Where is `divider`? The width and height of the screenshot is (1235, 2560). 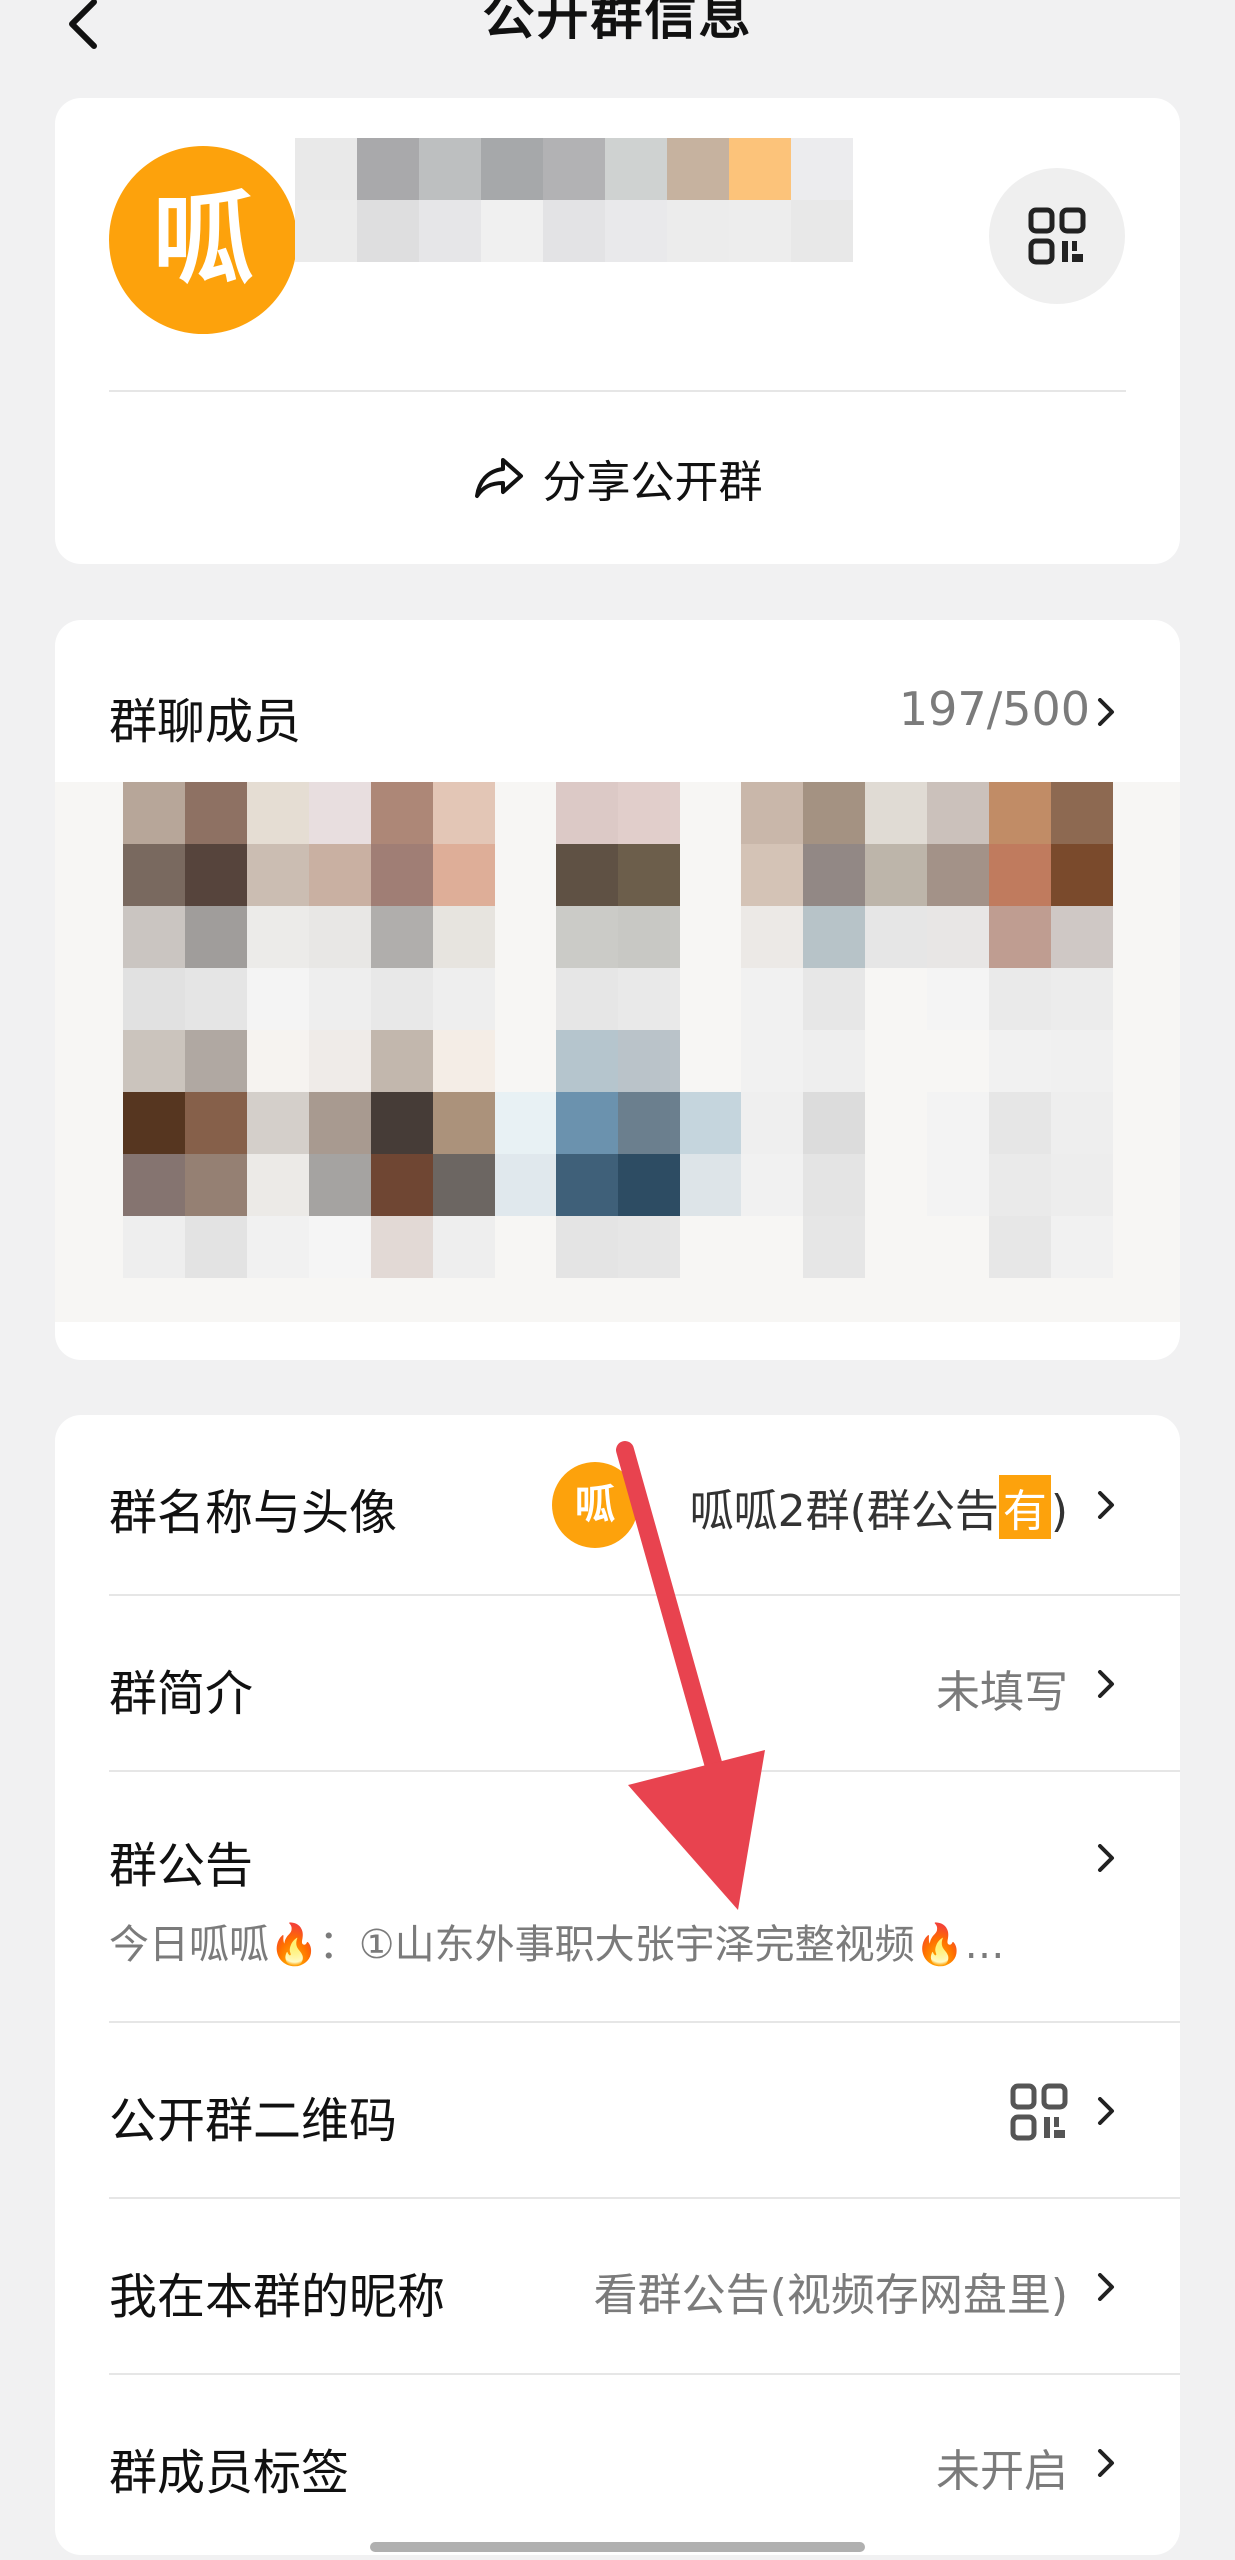
divider is located at coordinates (617, 391).